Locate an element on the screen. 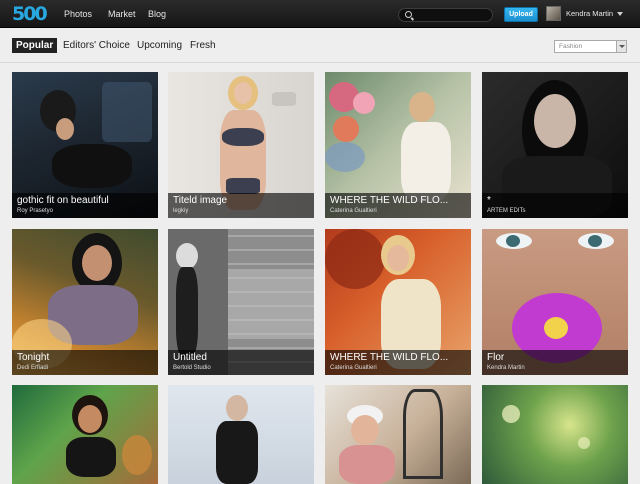 The height and width of the screenshot is (484, 640). photo-caption: Flor Kendra Martin is located at coordinates (555, 362).